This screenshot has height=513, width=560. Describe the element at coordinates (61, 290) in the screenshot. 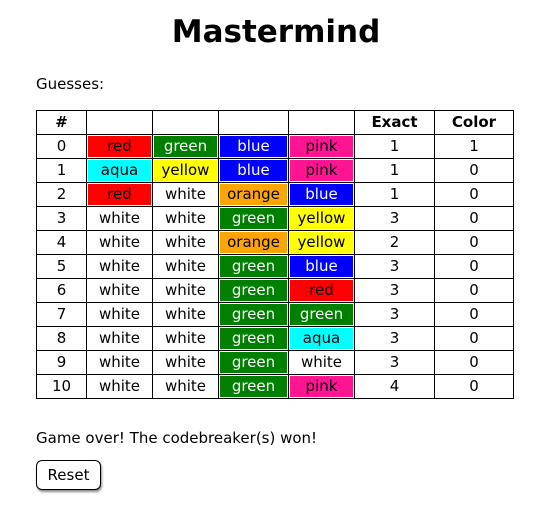

I see `guess-number: 6` at that location.